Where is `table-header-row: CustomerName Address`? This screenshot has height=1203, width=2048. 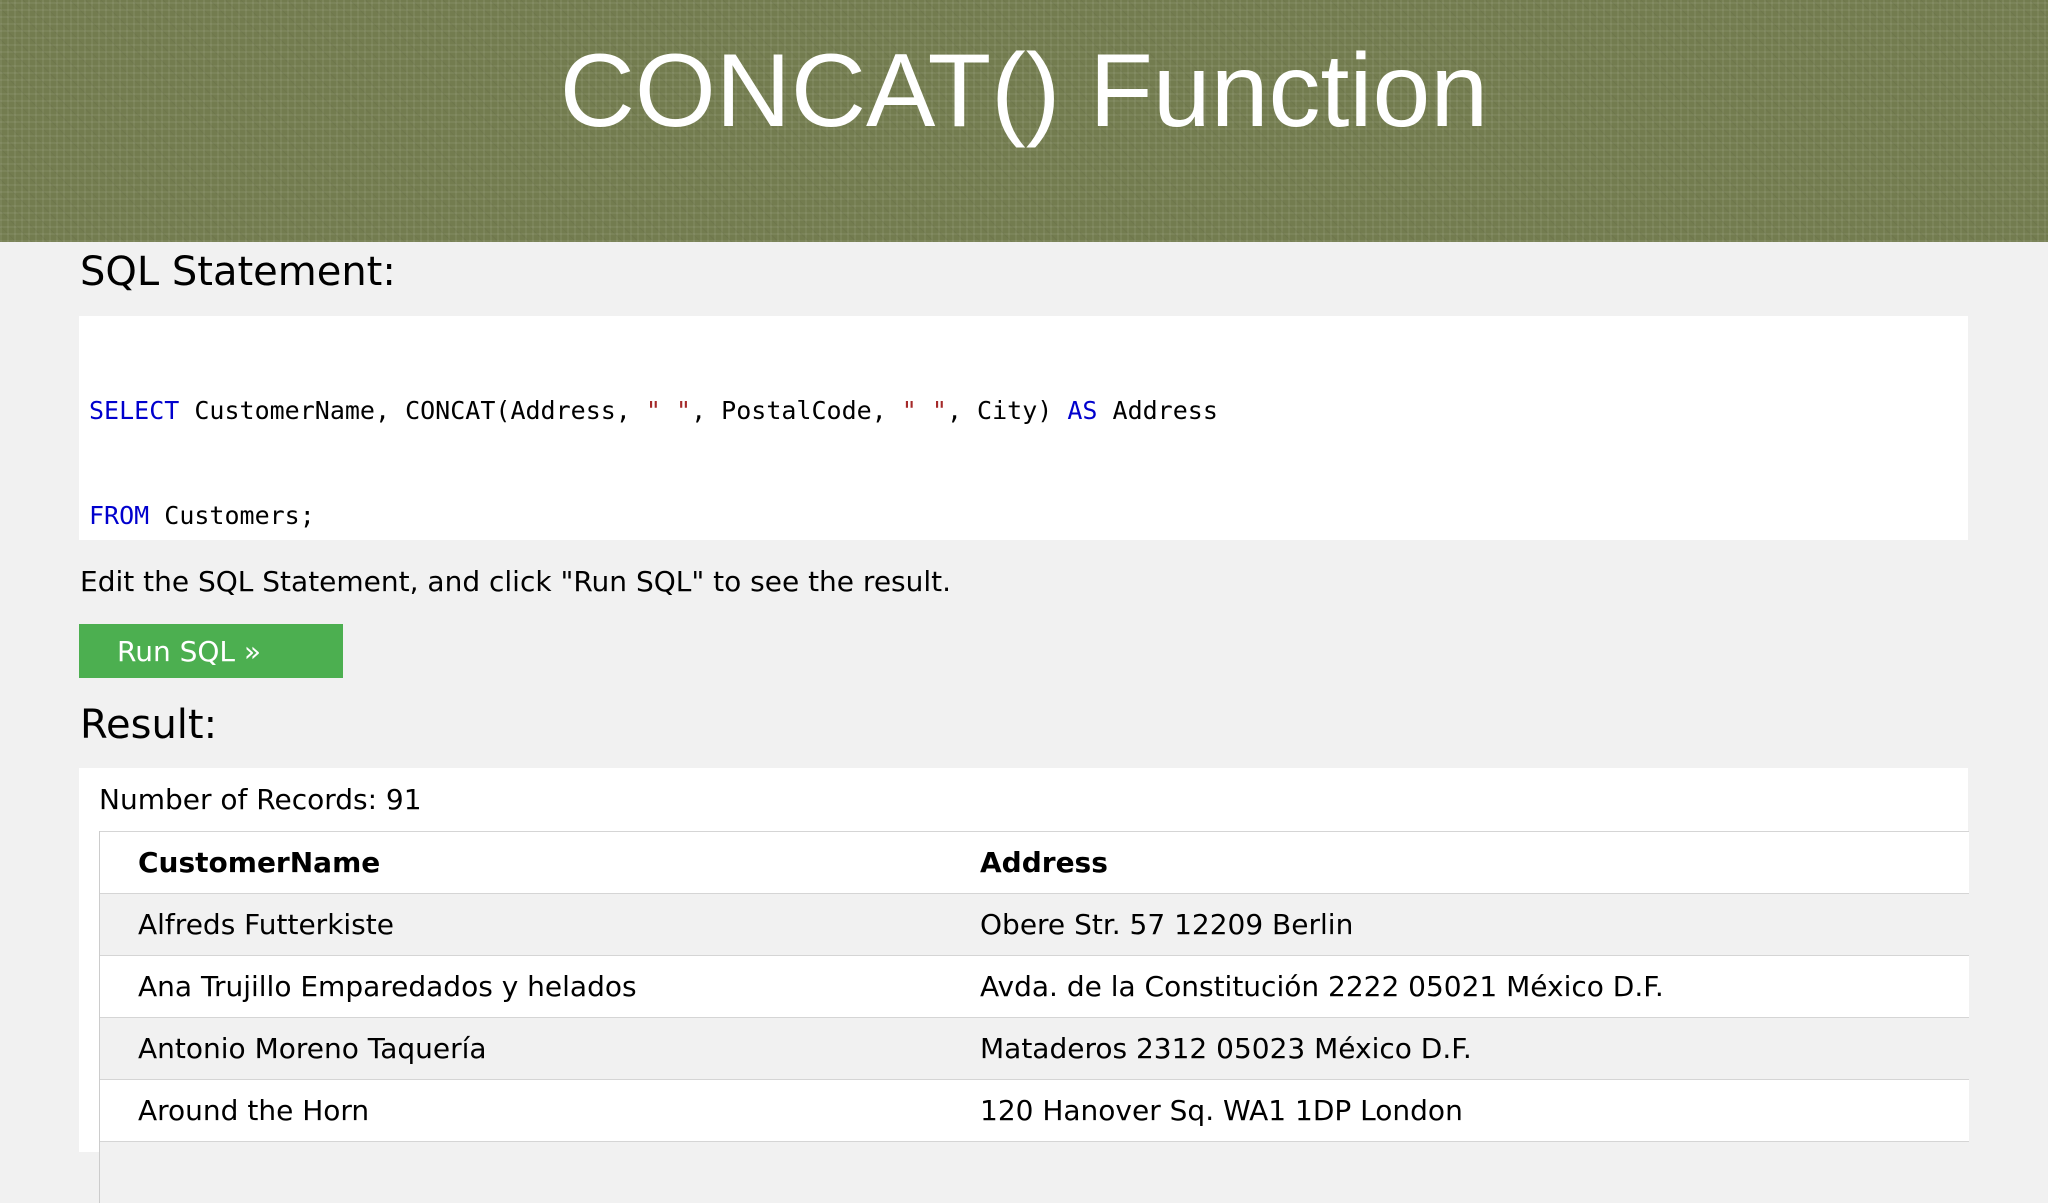 table-header-row: CustomerName Address is located at coordinates (1034, 862).